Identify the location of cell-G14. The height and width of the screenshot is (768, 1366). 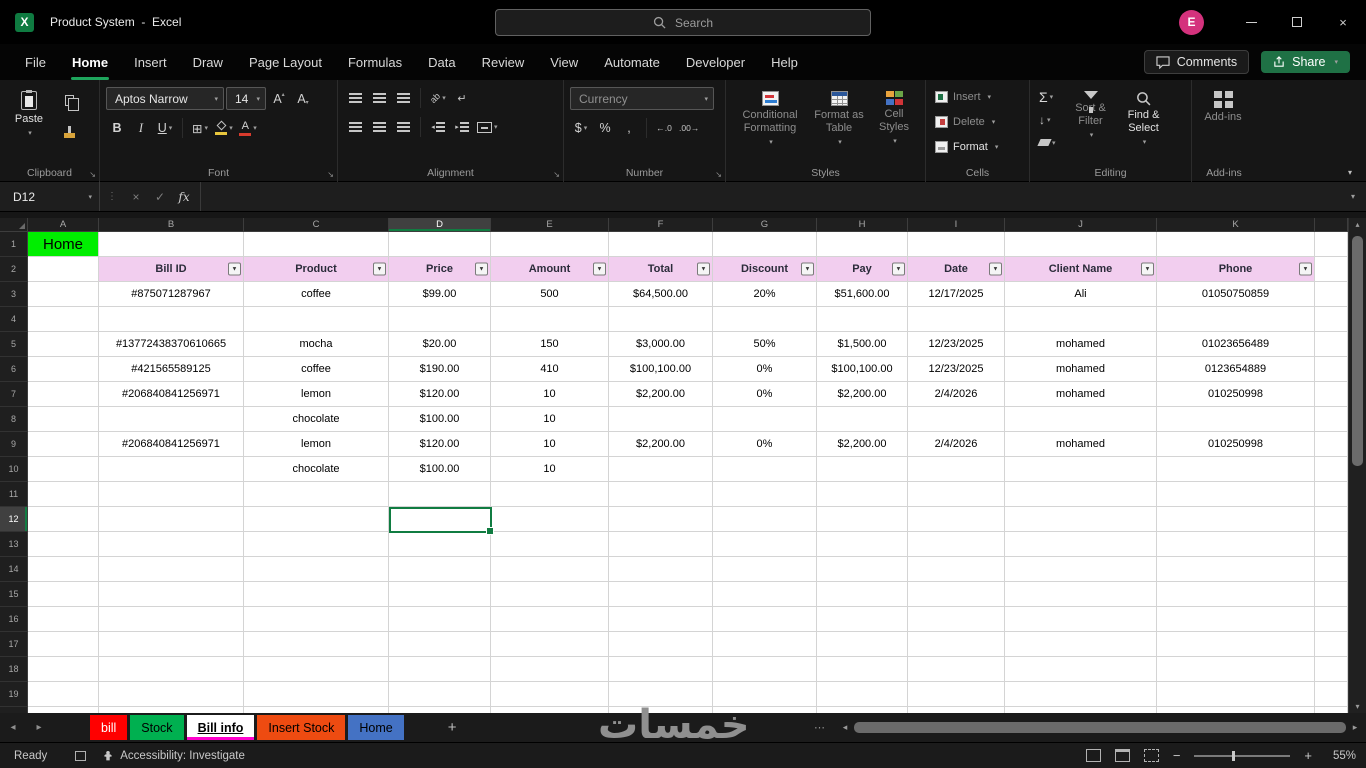
(765, 569).